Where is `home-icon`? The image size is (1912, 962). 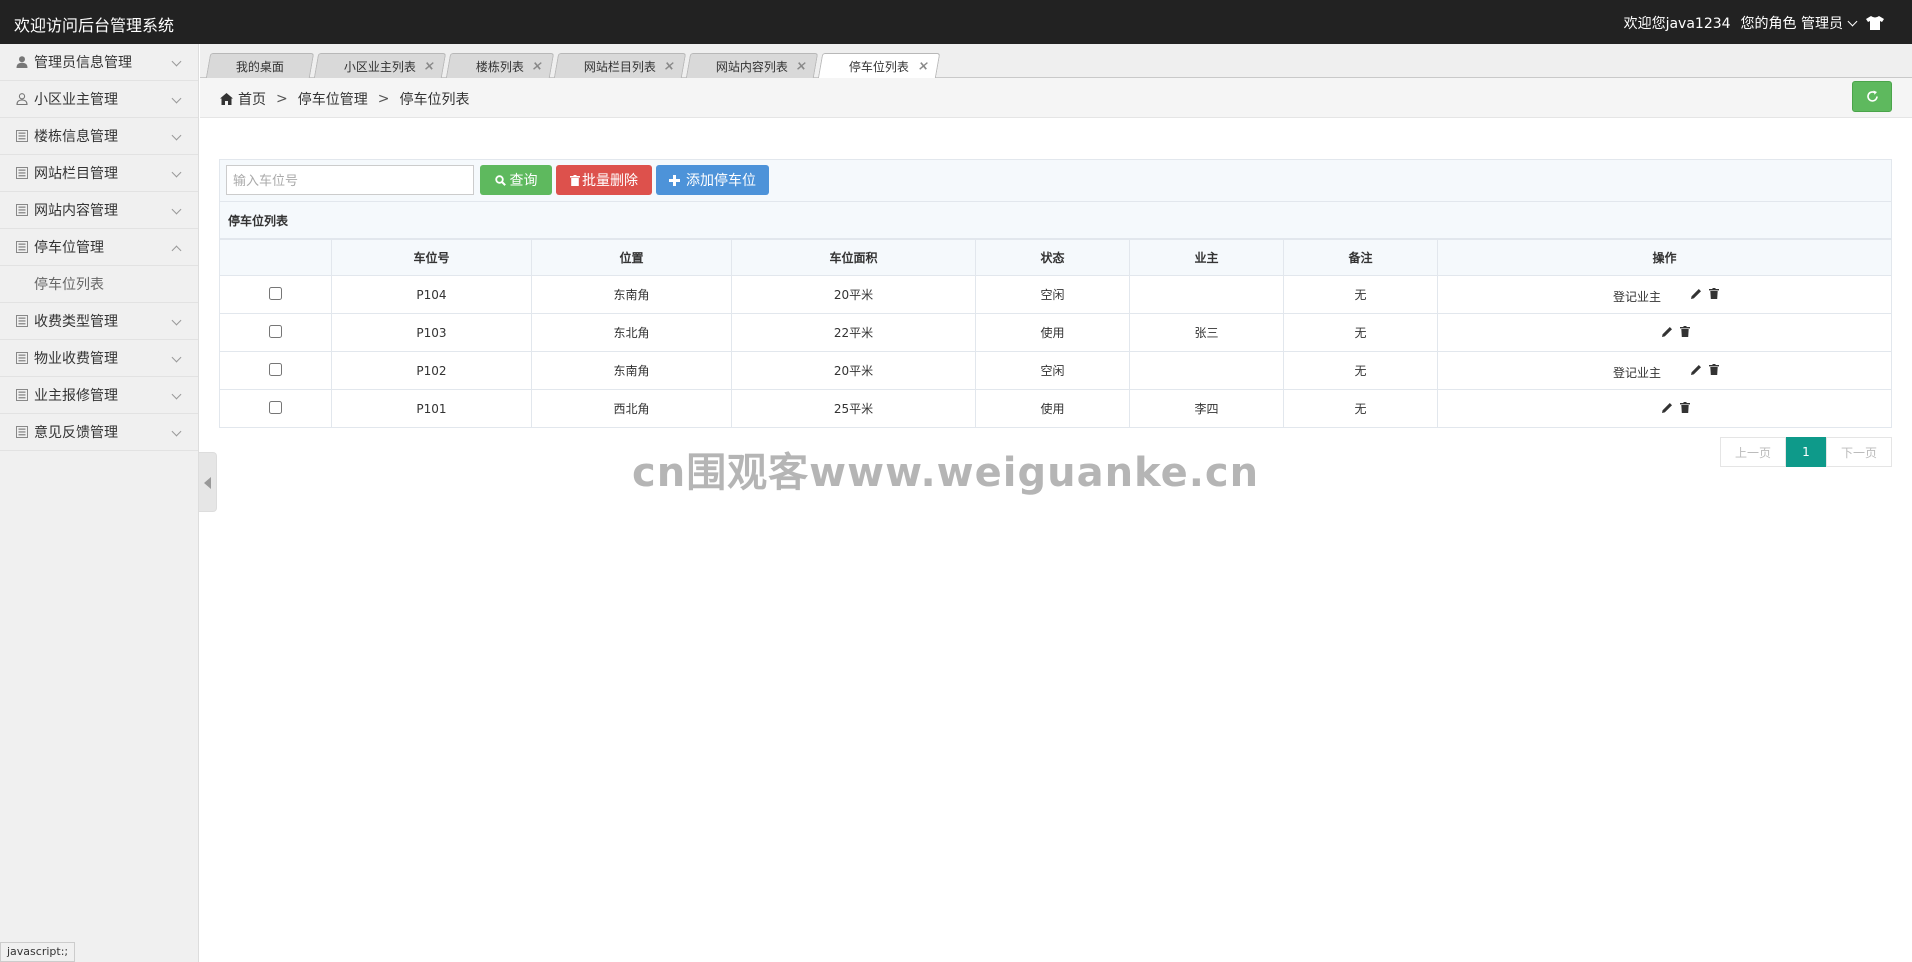
home-icon is located at coordinates (226, 99).